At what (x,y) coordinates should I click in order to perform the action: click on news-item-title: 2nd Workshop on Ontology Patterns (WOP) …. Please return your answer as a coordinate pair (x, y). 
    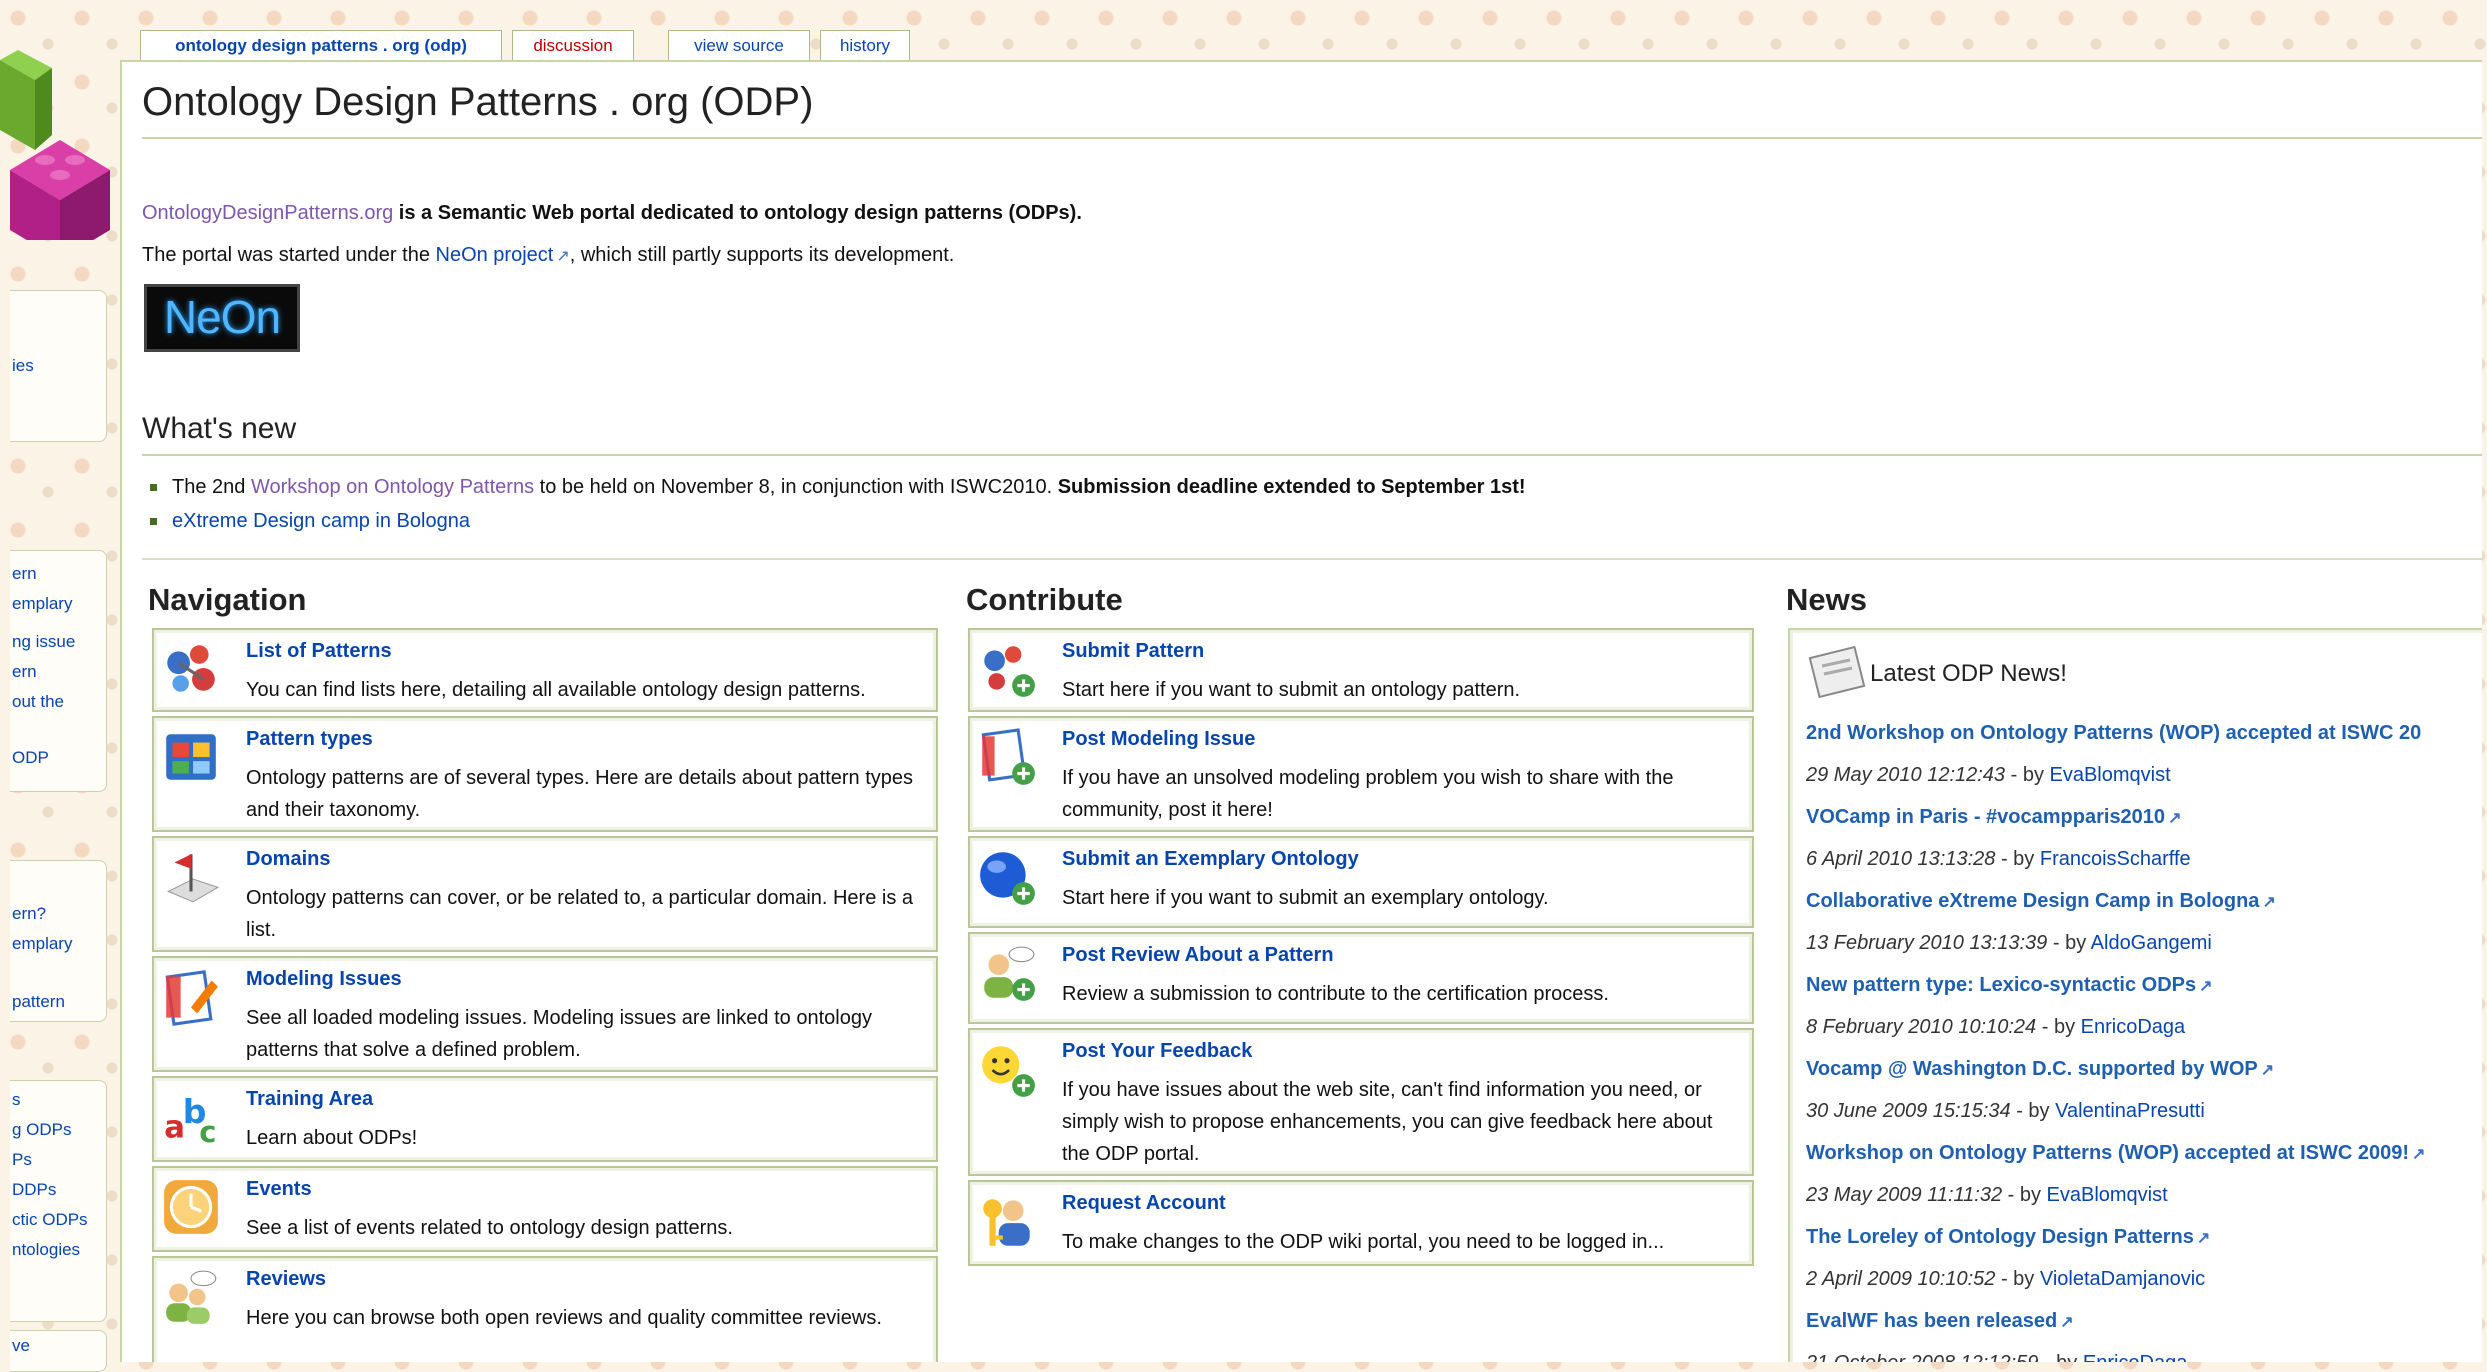
    Looking at the image, I should click on (2113, 733).